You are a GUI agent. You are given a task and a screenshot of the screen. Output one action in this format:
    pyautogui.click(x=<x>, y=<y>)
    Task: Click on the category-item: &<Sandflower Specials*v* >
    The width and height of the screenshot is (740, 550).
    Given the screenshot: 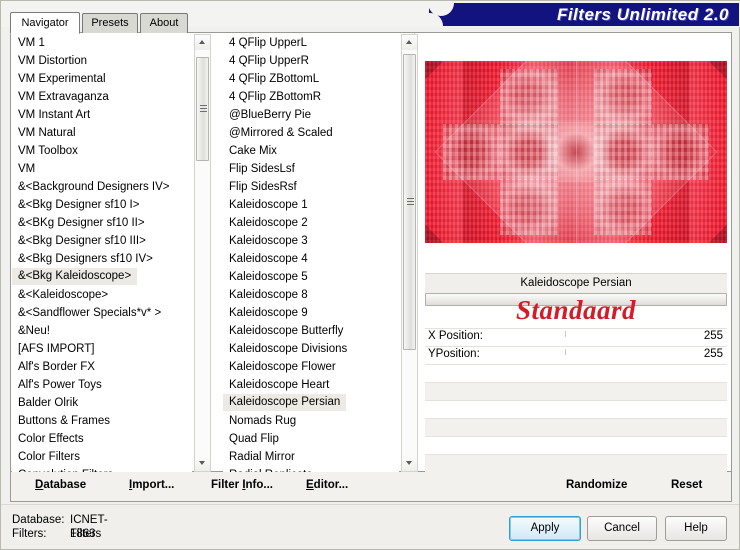 What is the action you would take?
    pyautogui.click(x=102, y=313)
    